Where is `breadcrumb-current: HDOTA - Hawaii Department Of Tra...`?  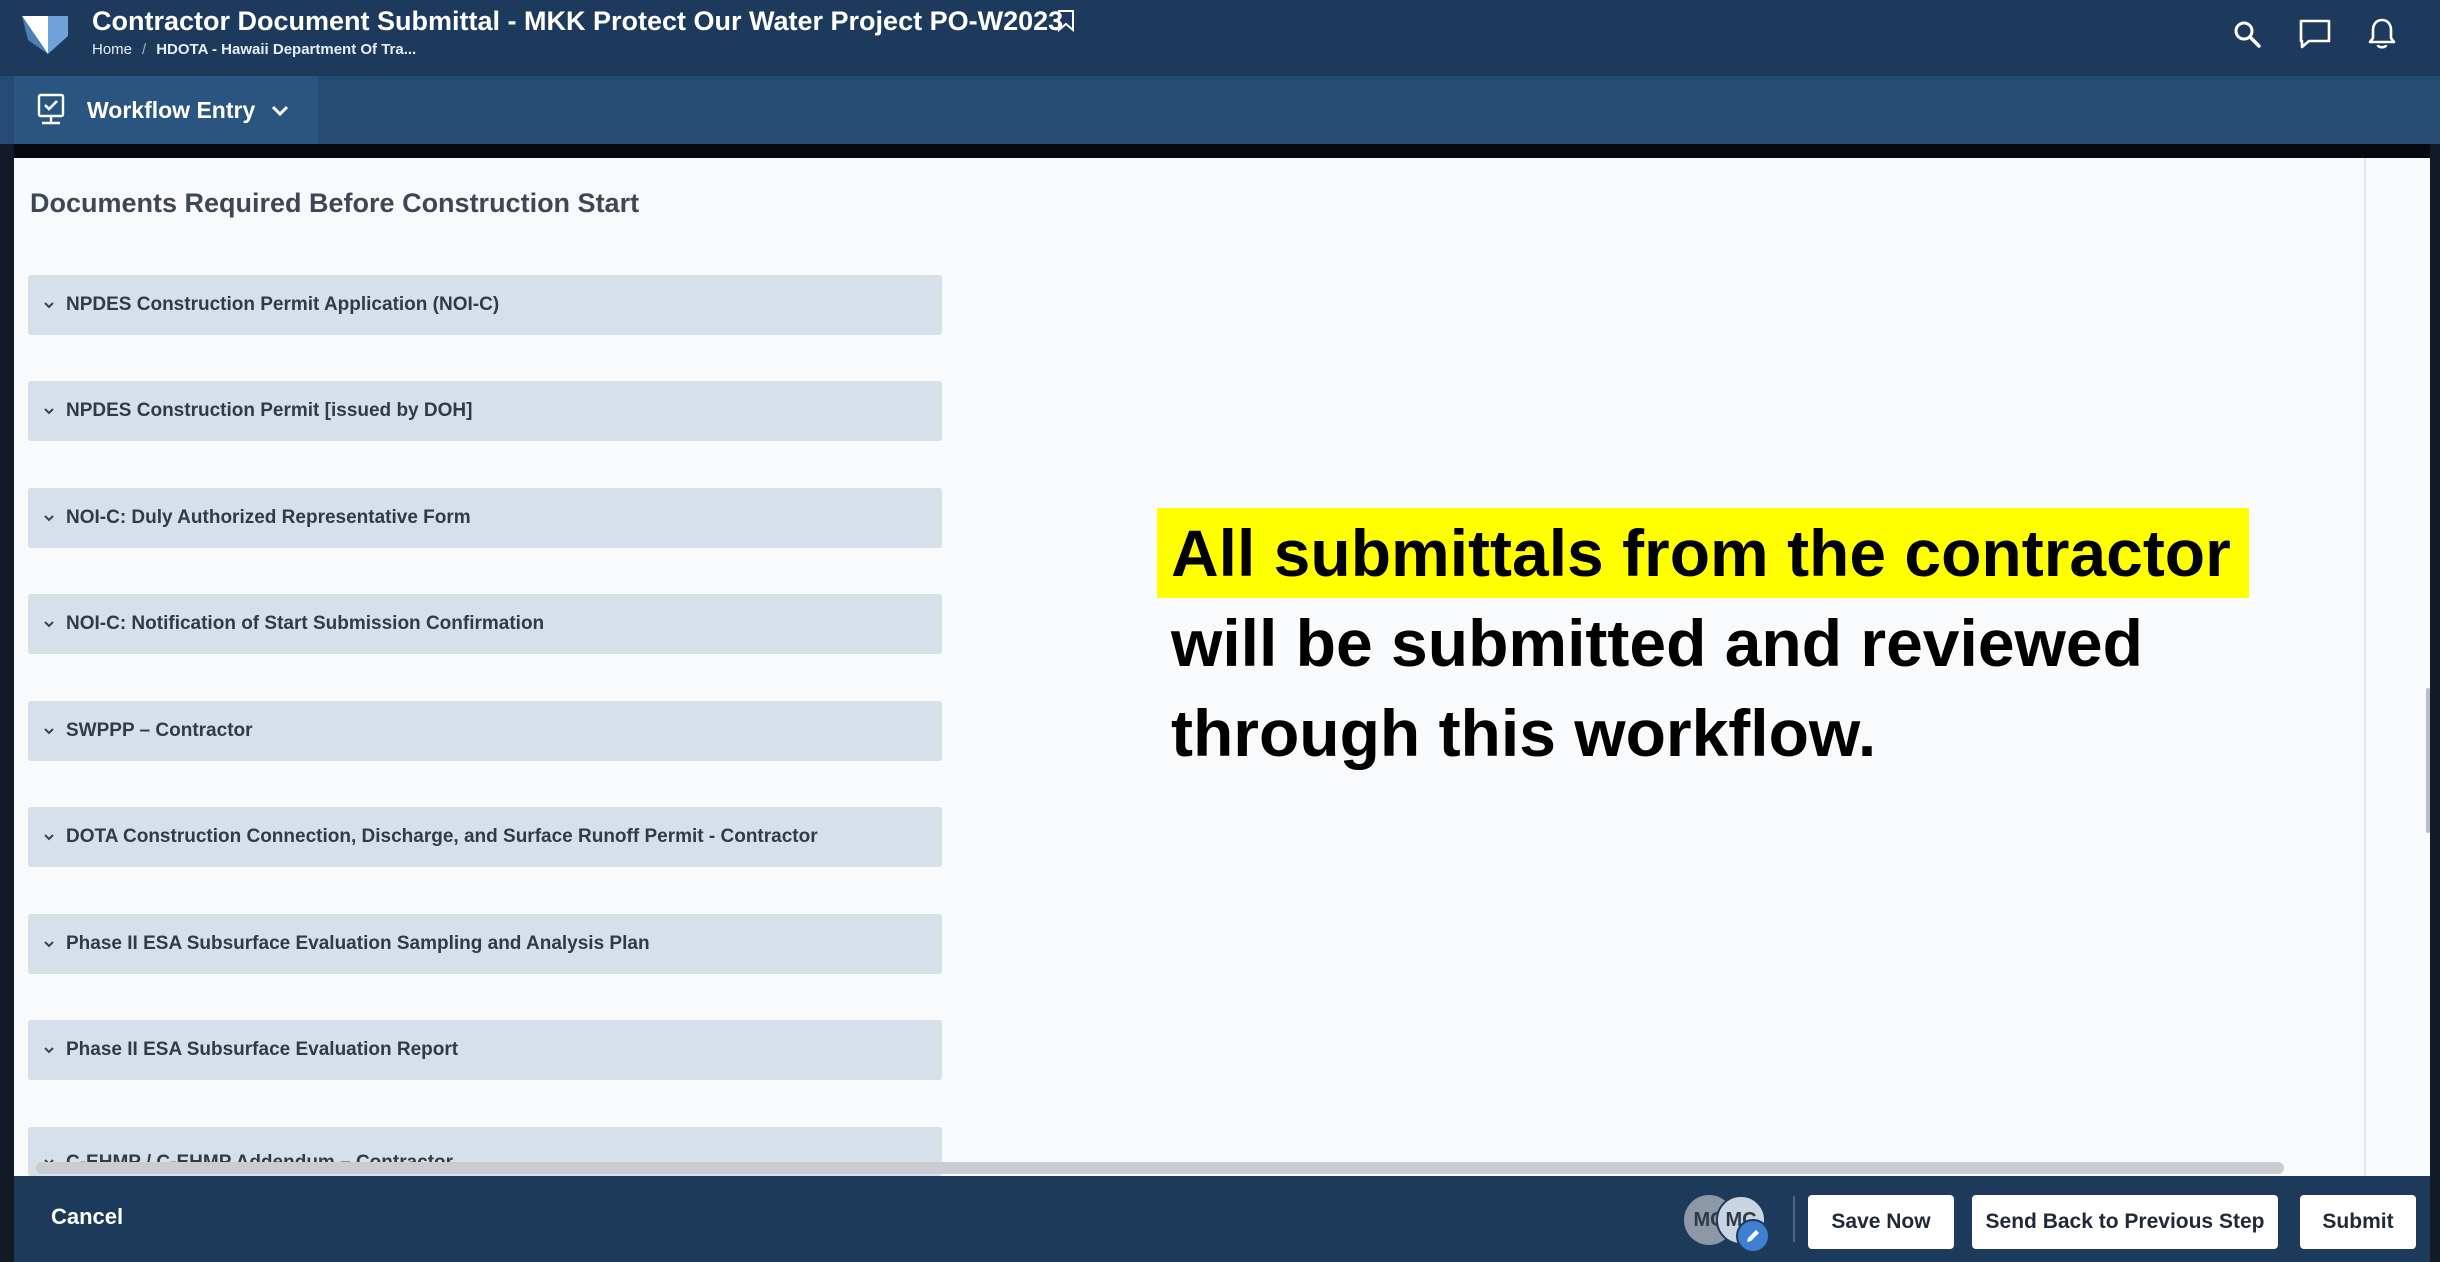
breadcrumb-current: HDOTA - Hawaii Department Of Tra... is located at coordinates (286, 49).